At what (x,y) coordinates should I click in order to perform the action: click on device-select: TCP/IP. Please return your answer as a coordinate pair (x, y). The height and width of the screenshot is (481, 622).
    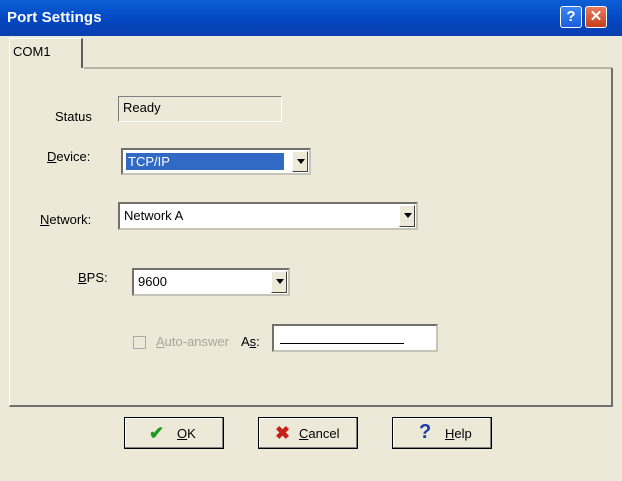
    Looking at the image, I should click on (216, 161).